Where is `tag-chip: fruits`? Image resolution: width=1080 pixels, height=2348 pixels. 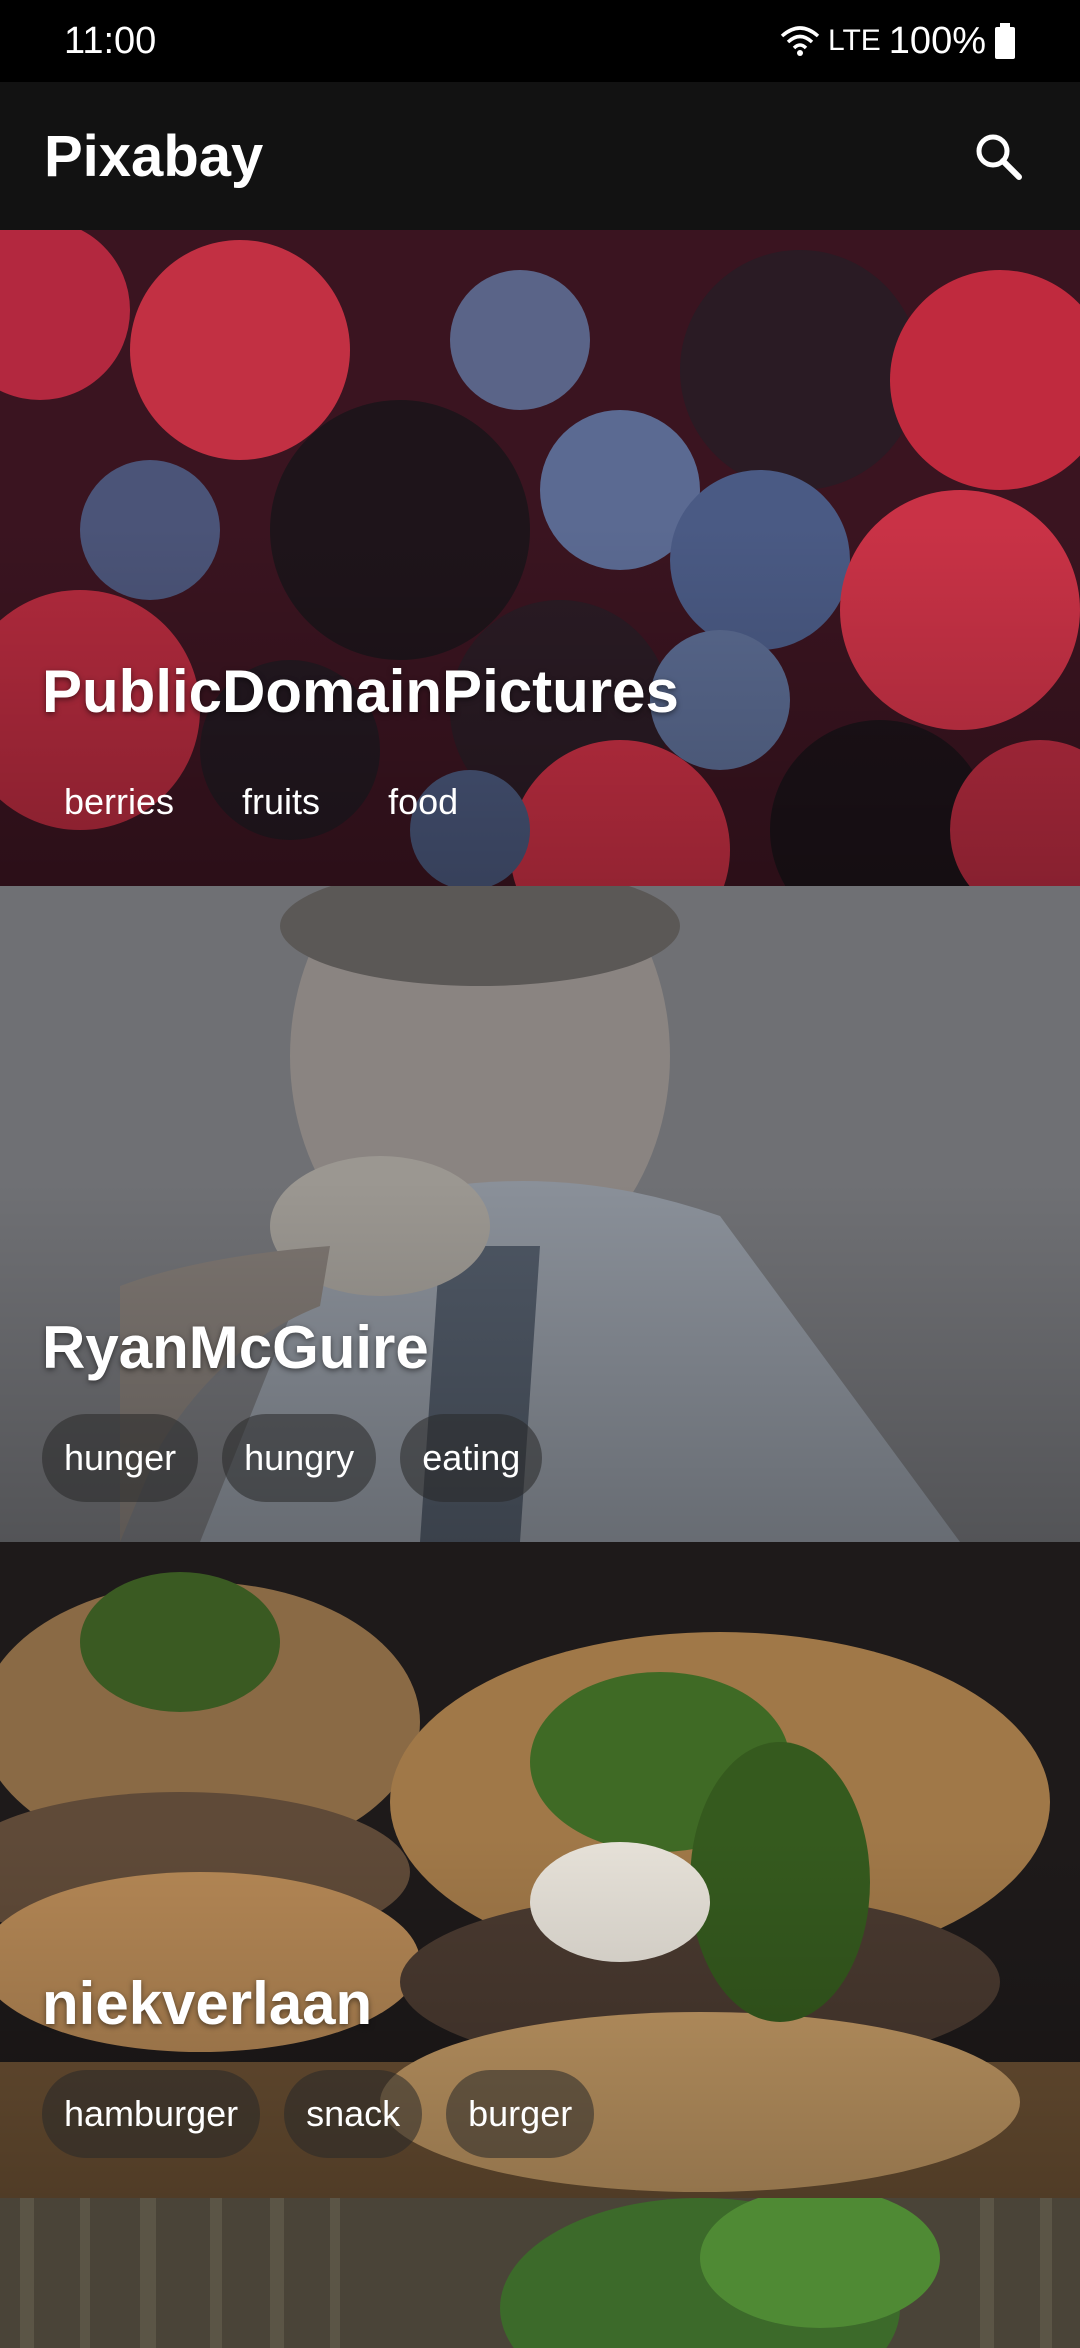
tag-chip: fruits is located at coordinates (281, 802).